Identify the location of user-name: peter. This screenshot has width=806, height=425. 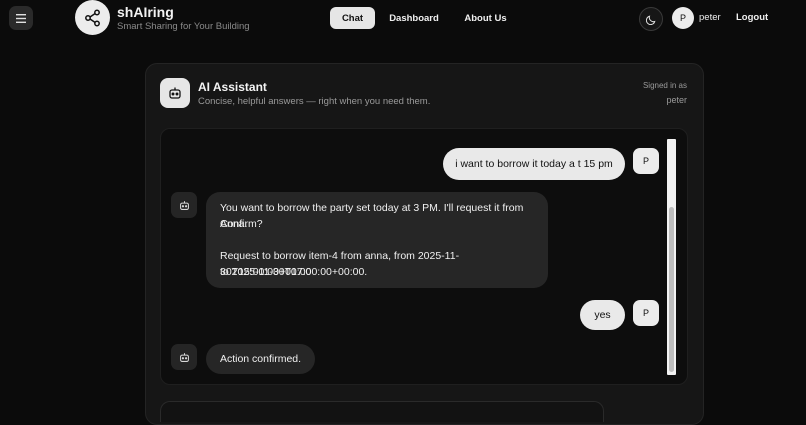
(710, 17).